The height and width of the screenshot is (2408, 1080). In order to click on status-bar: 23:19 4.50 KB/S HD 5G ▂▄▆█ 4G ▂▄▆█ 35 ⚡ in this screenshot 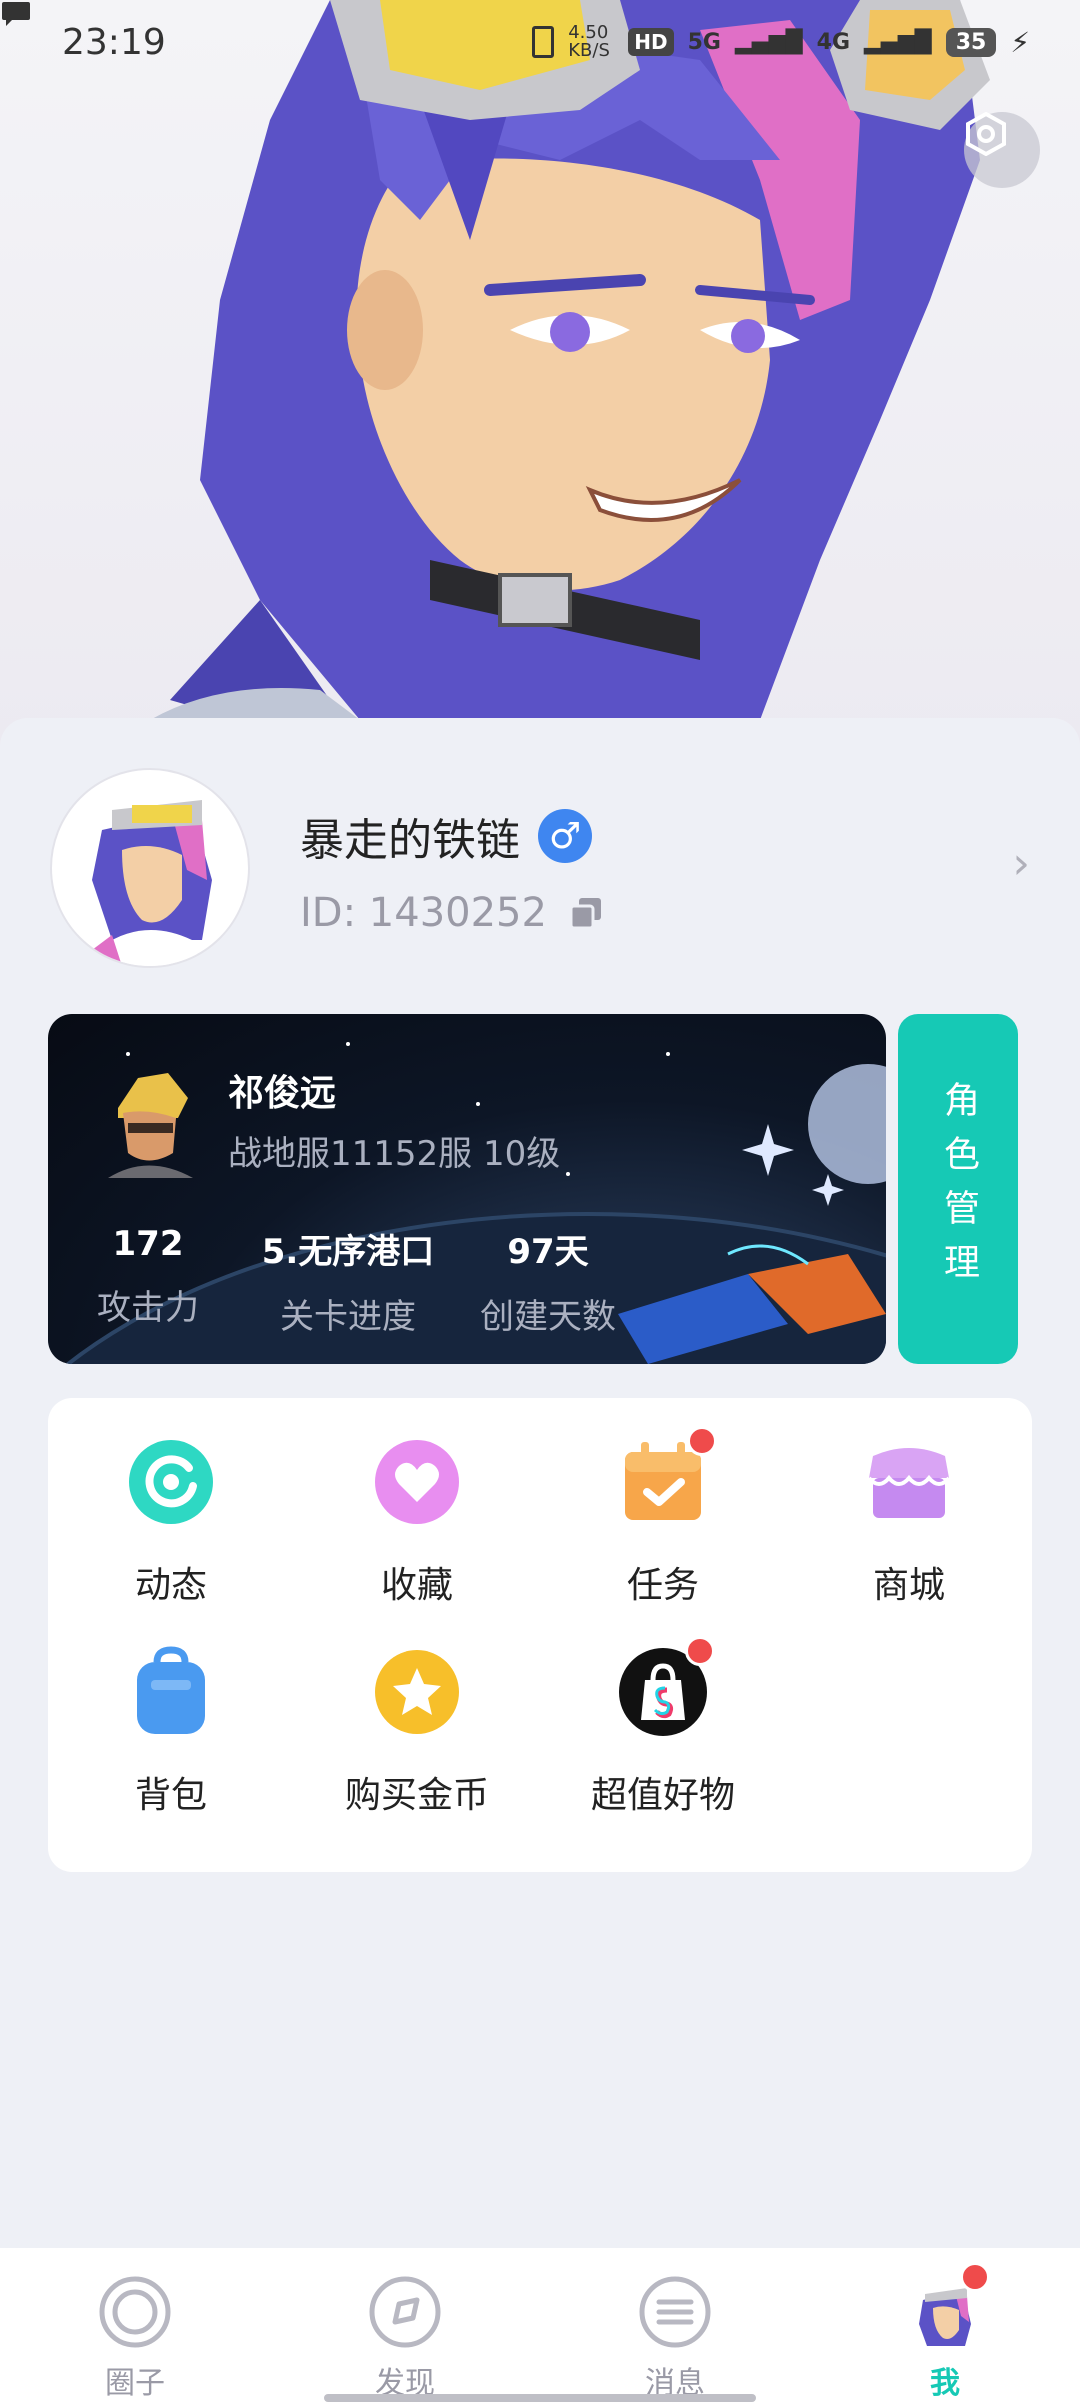, I will do `click(540, 42)`.